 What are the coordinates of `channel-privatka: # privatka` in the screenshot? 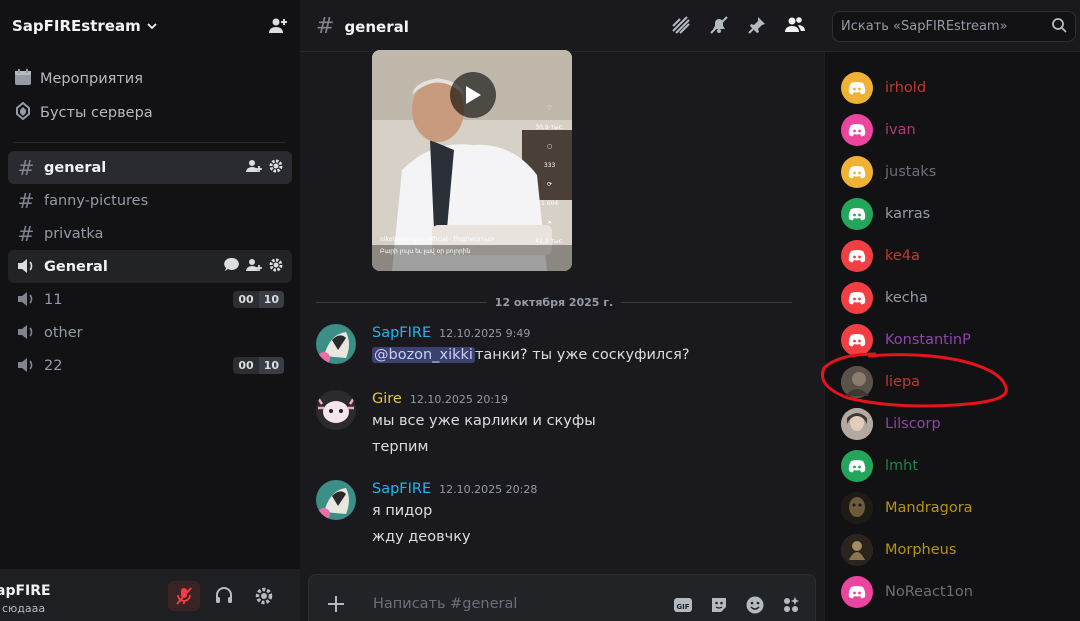 It's located at (150, 233).